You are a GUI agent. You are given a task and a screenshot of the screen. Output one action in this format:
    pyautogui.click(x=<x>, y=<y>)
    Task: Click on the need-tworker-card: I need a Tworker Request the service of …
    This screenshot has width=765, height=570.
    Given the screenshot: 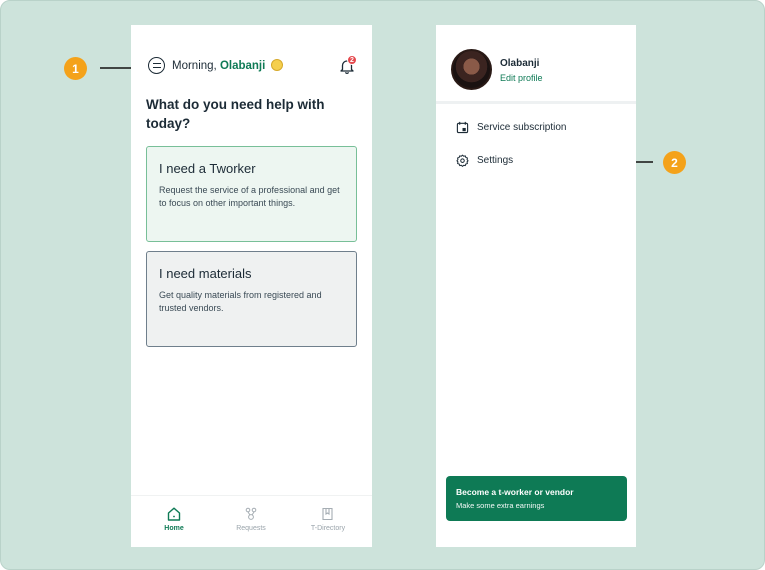 What is the action you would take?
    pyautogui.click(x=251, y=194)
    